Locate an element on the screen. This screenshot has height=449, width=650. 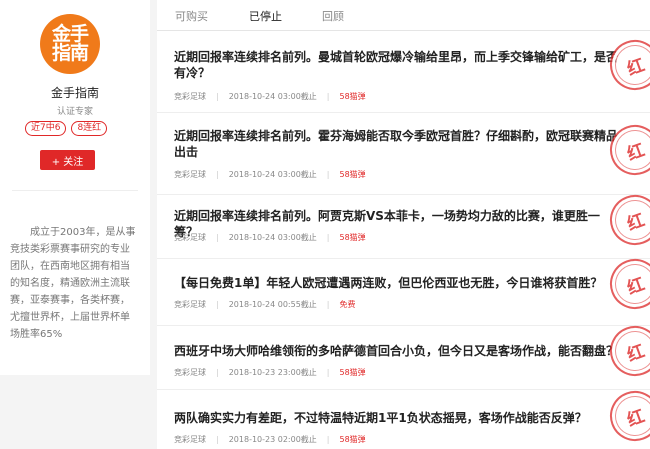
item-meta: 竞彩足球 | 2018-10-23 23:00截止 | 58猫弹 is located at coordinates (270, 372).